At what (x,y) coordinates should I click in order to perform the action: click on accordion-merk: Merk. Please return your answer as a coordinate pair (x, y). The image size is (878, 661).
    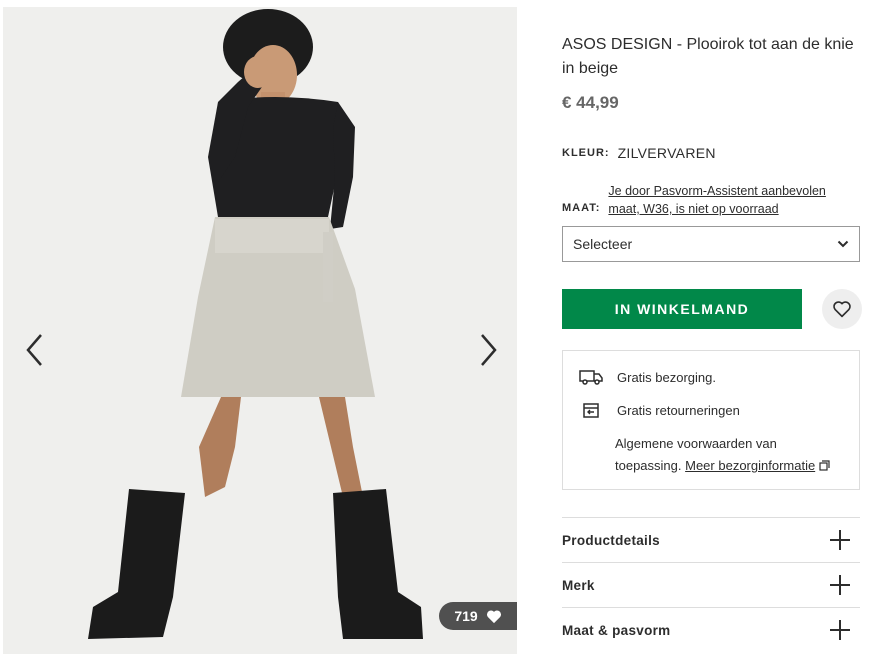
    Looking at the image, I should click on (711, 584).